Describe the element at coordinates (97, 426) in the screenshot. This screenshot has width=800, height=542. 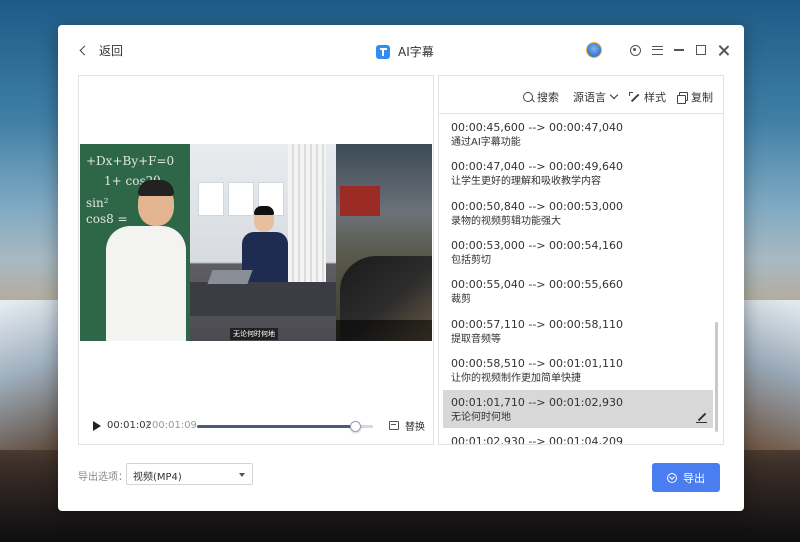
I see `play-icon` at that location.